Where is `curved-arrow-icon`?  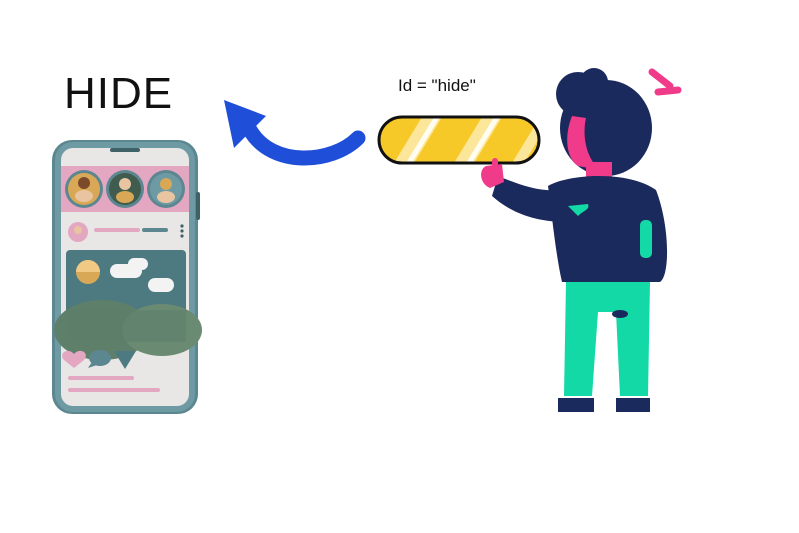 curved-arrow-icon is located at coordinates (295, 133).